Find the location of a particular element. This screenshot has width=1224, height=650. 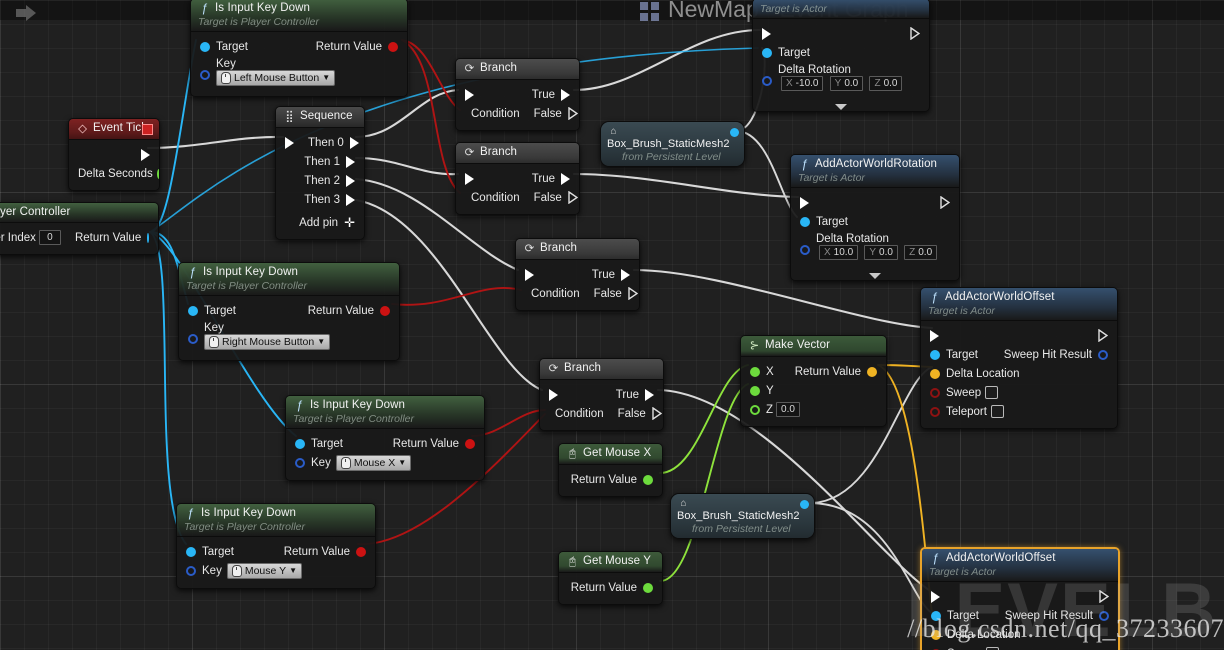

node-branch-3: ⟳ Branch True Condition False is located at coordinates (577, 274).